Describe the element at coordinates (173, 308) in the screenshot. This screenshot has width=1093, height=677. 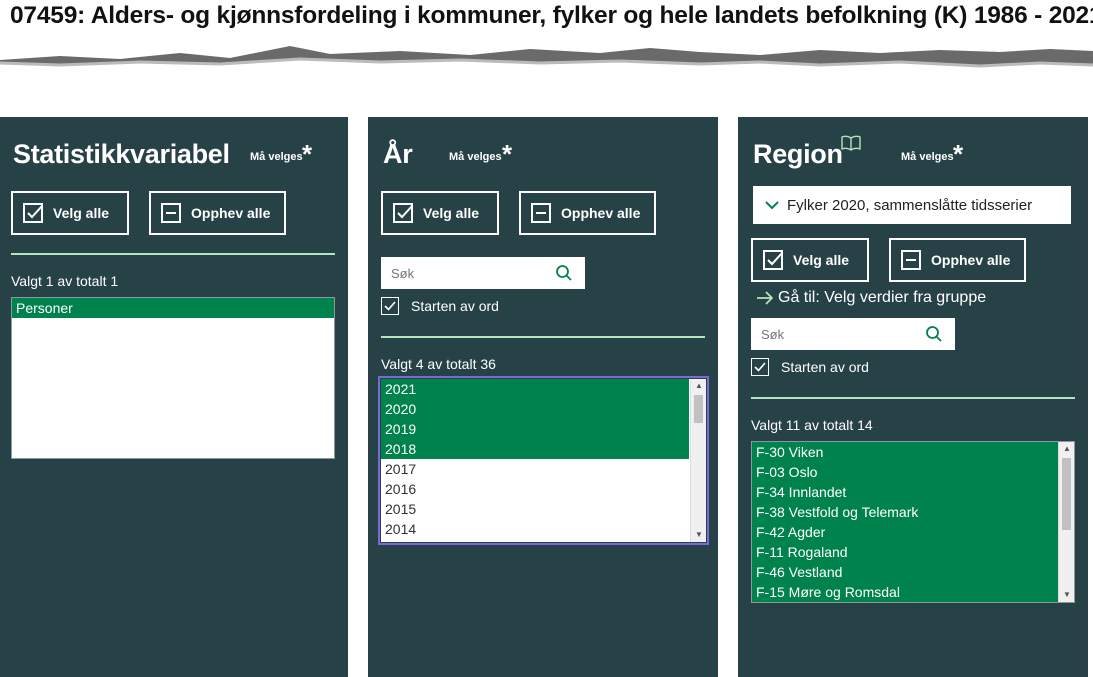
I see `list-item: Personer` at that location.